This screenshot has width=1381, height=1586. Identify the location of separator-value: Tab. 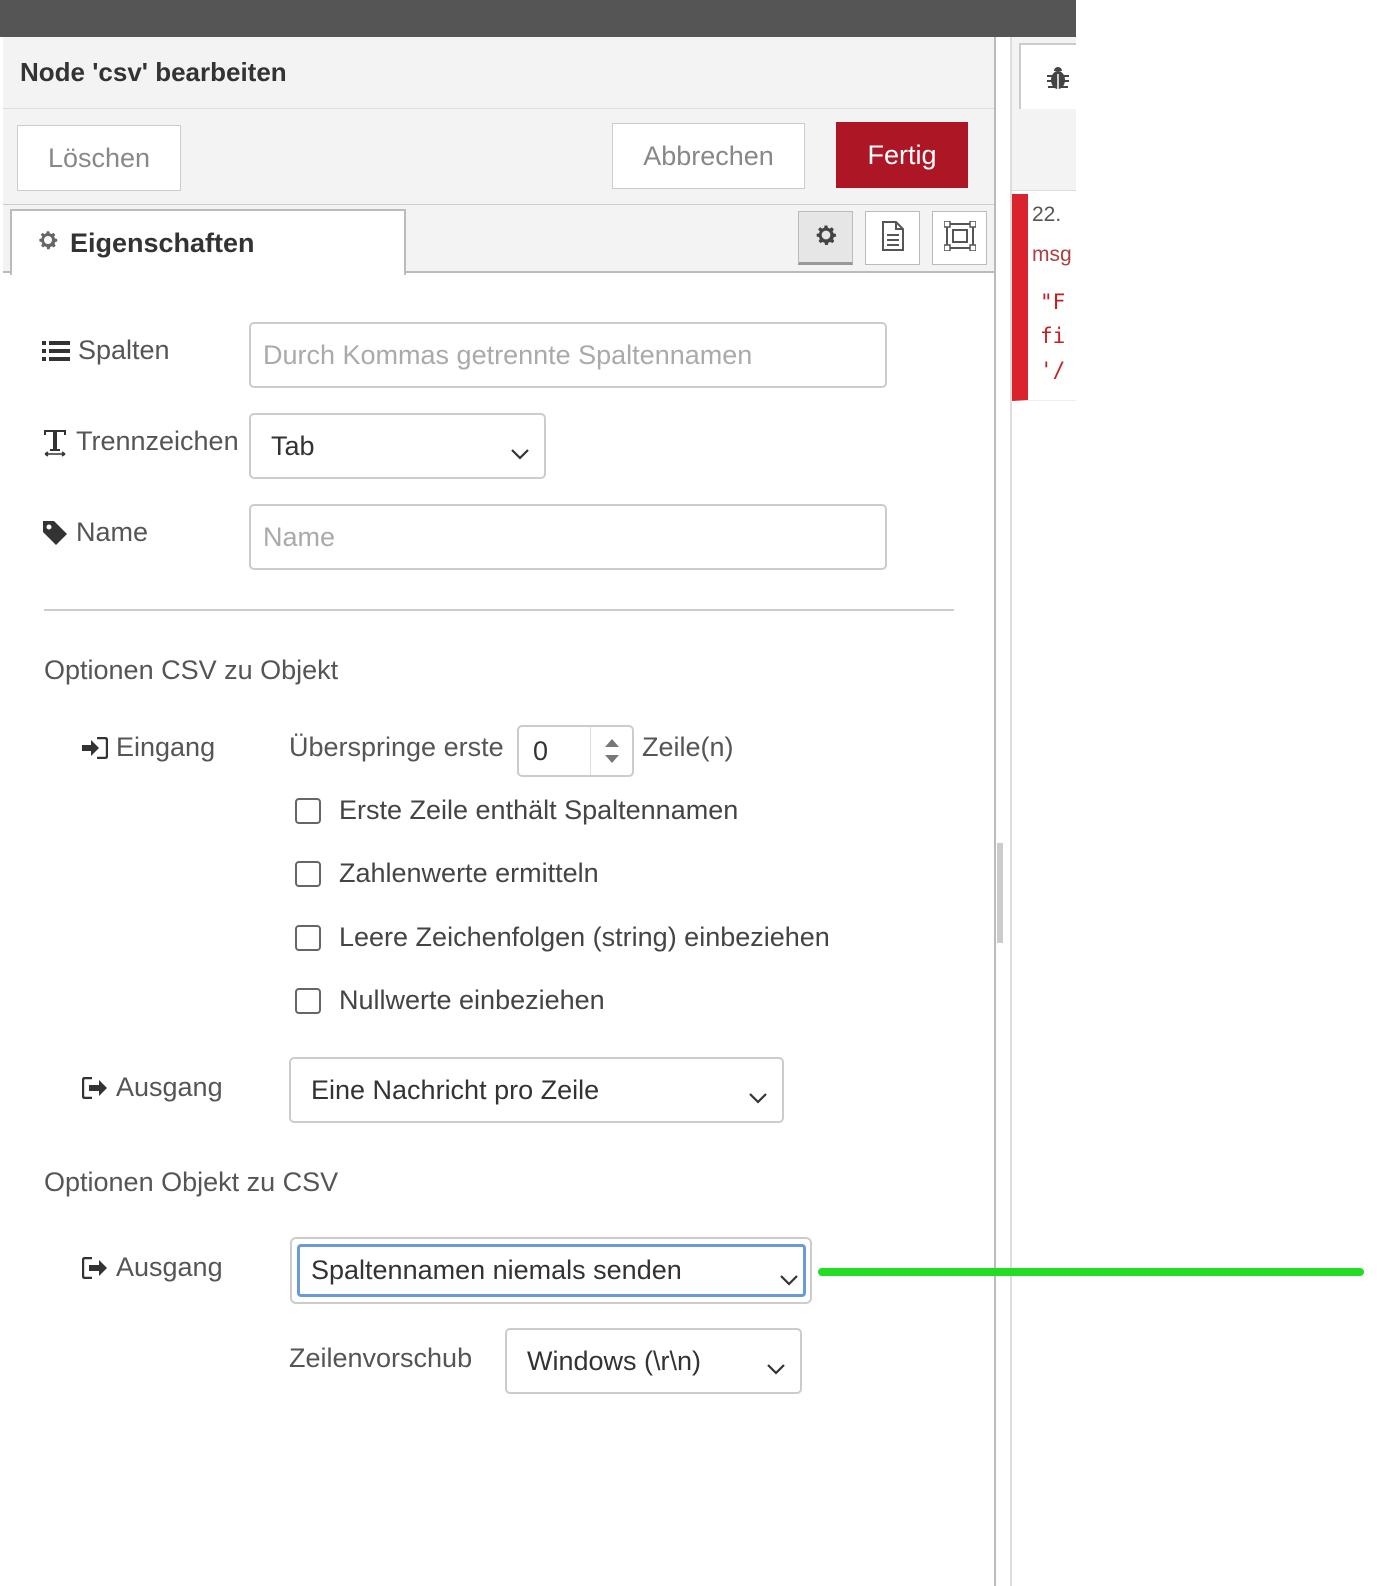
(293, 445).